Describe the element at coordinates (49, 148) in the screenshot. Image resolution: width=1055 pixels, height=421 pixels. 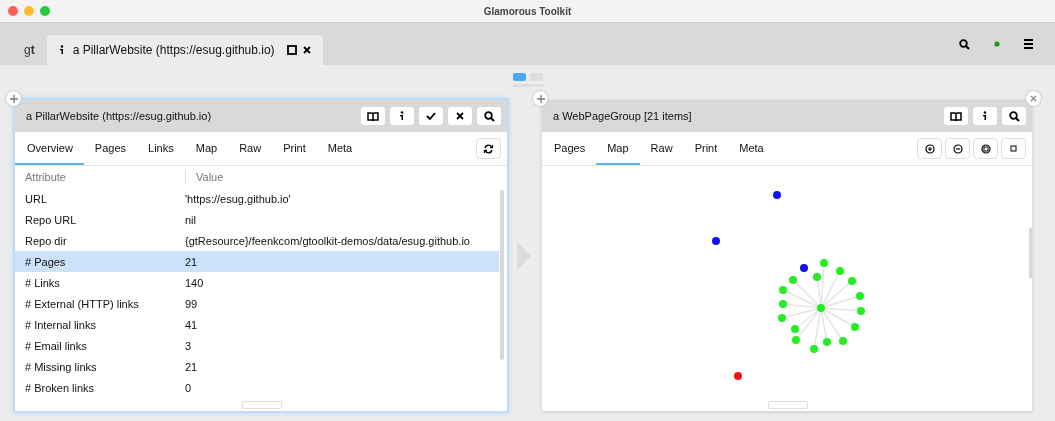
I see `view-tab: Overview` at that location.